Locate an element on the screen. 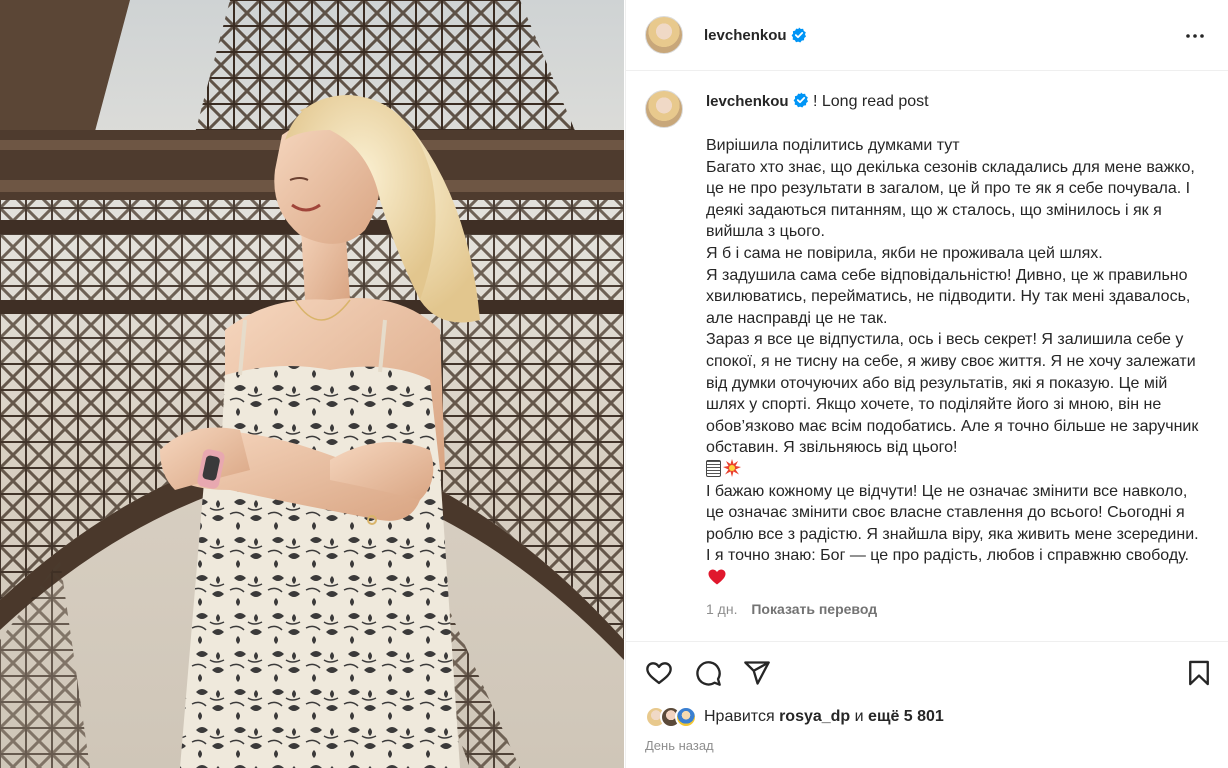 The height and width of the screenshot is (768, 1228). author-username: levchenkou is located at coordinates (745, 35).